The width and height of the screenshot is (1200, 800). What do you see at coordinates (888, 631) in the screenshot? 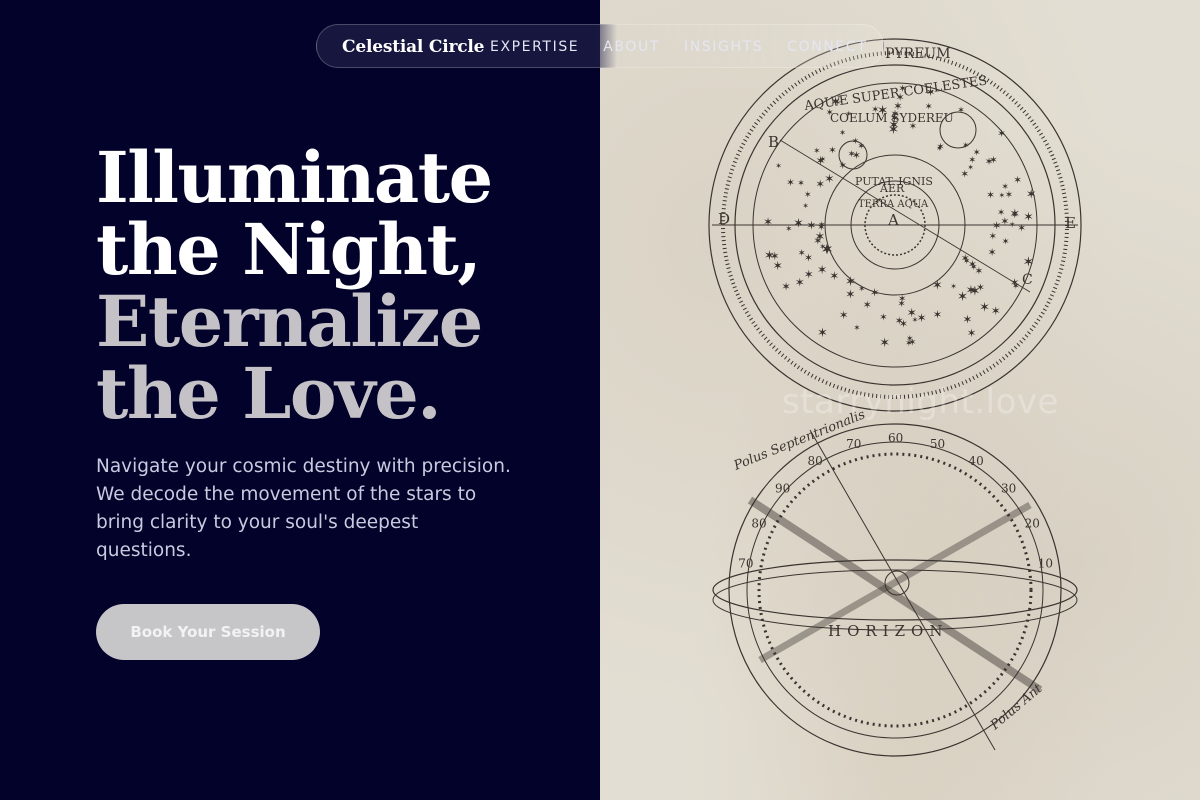
I see `label-horizon: HORIZON` at bounding box center [888, 631].